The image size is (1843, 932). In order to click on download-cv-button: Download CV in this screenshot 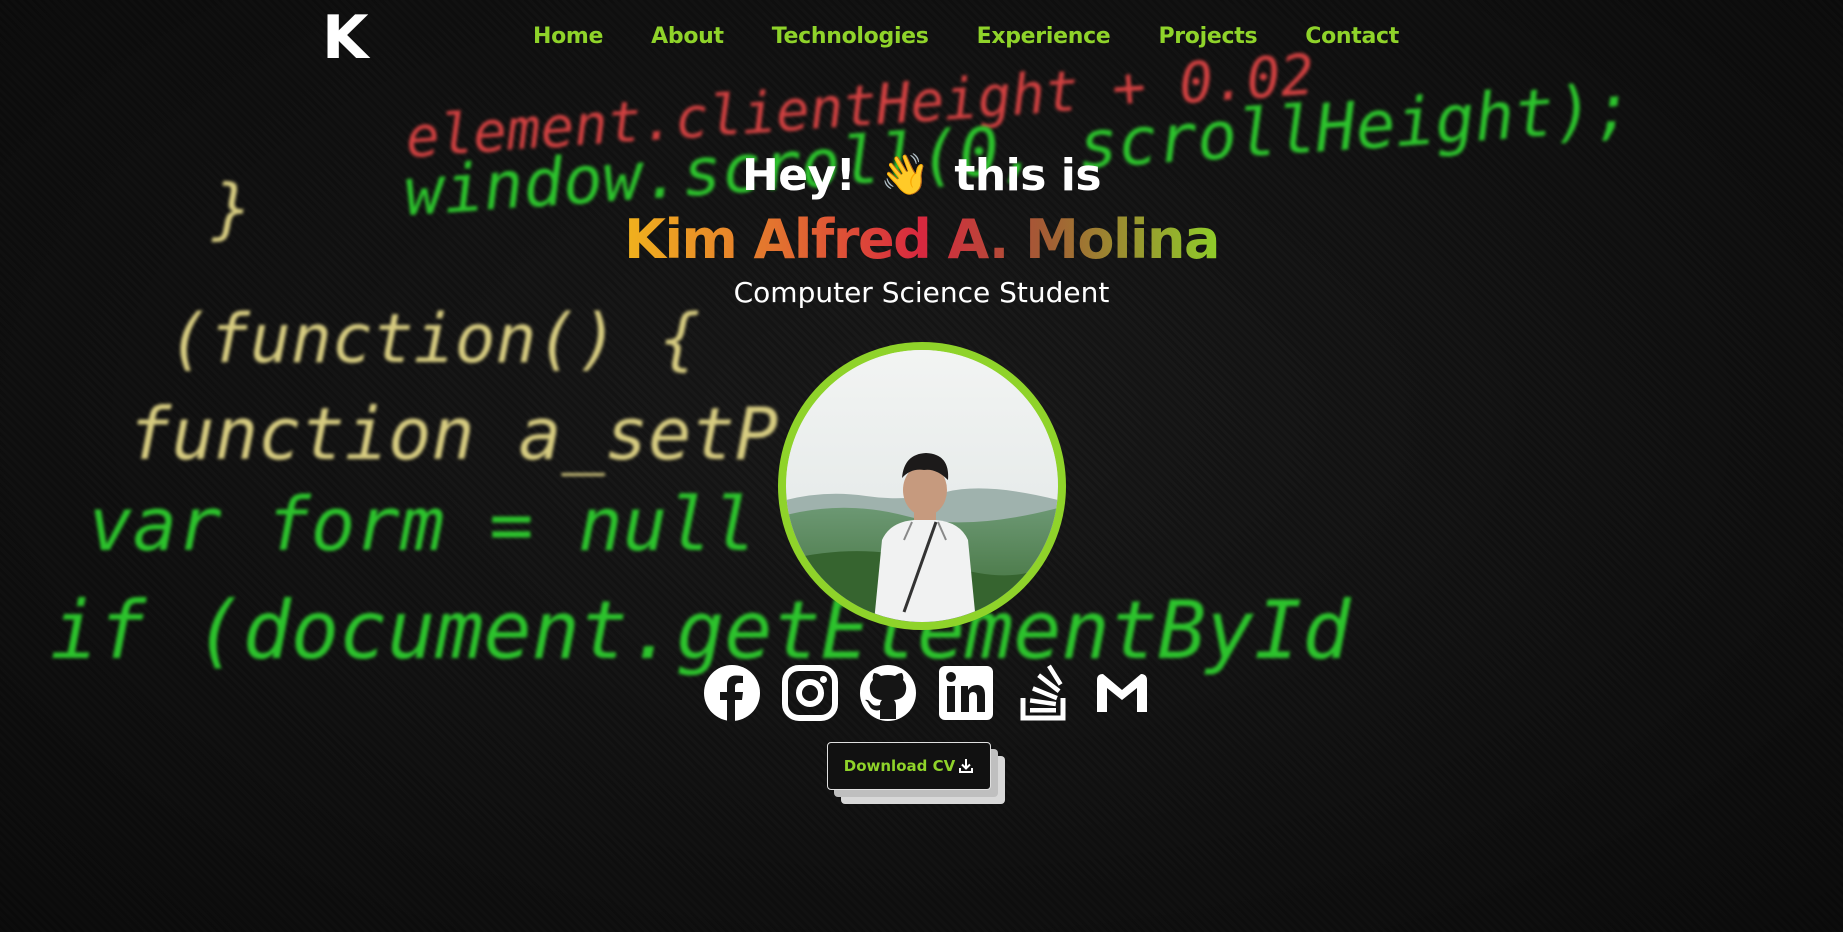, I will do `click(909, 766)`.